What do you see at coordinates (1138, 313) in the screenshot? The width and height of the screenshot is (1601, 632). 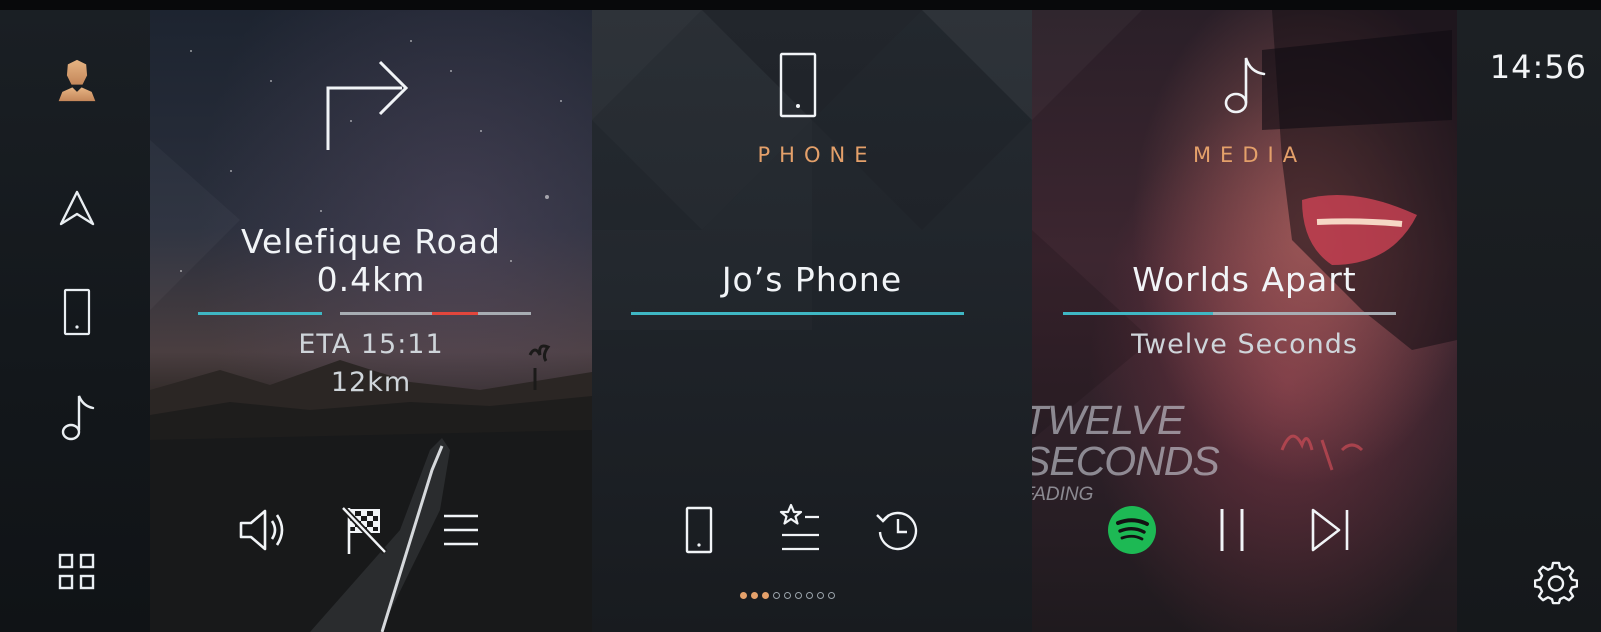 I see `track-progress-fill` at bounding box center [1138, 313].